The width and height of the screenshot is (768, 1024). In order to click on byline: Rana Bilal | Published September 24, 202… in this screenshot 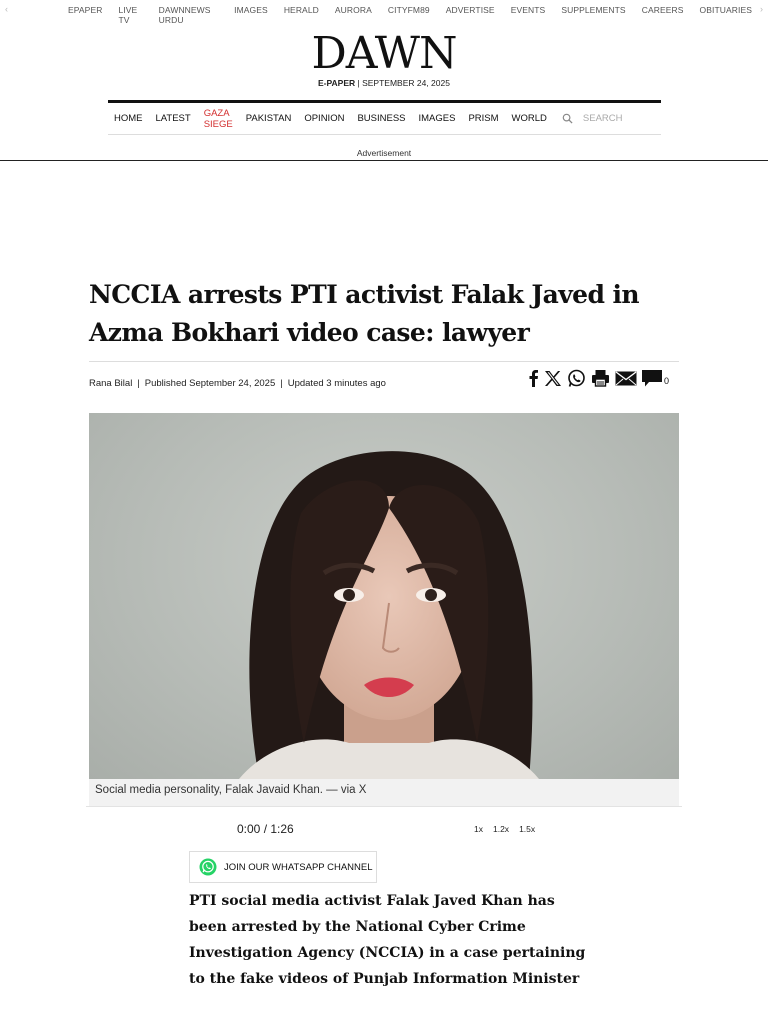, I will do `click(237, 383)`.